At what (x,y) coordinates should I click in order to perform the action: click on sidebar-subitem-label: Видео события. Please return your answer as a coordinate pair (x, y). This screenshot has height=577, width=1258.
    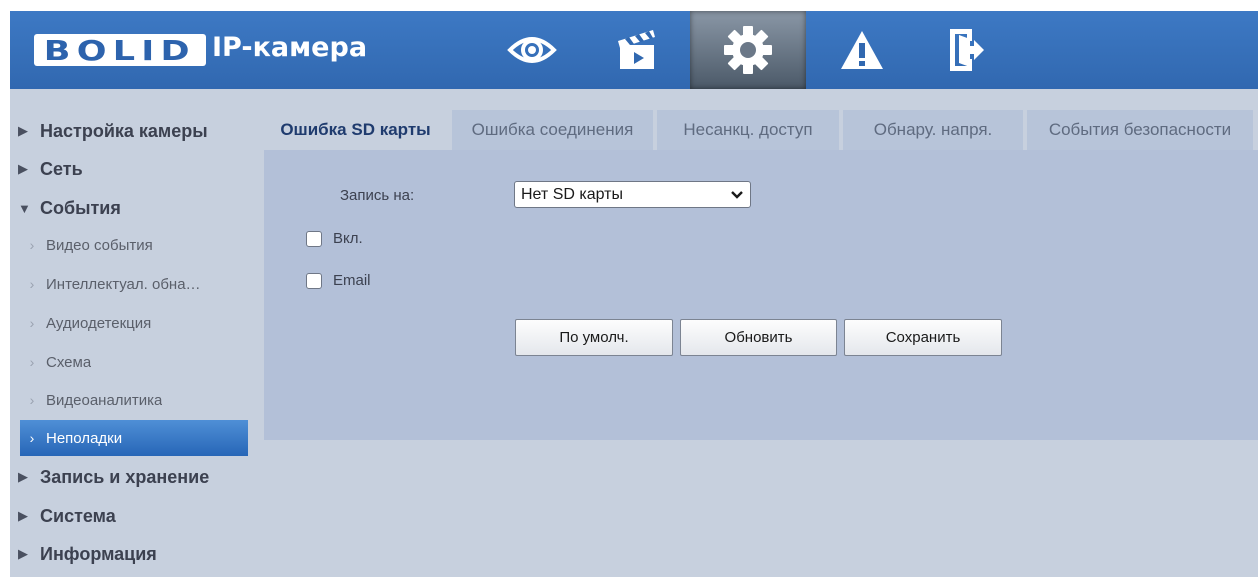
    Looking at the image, I should click on (99, 245).